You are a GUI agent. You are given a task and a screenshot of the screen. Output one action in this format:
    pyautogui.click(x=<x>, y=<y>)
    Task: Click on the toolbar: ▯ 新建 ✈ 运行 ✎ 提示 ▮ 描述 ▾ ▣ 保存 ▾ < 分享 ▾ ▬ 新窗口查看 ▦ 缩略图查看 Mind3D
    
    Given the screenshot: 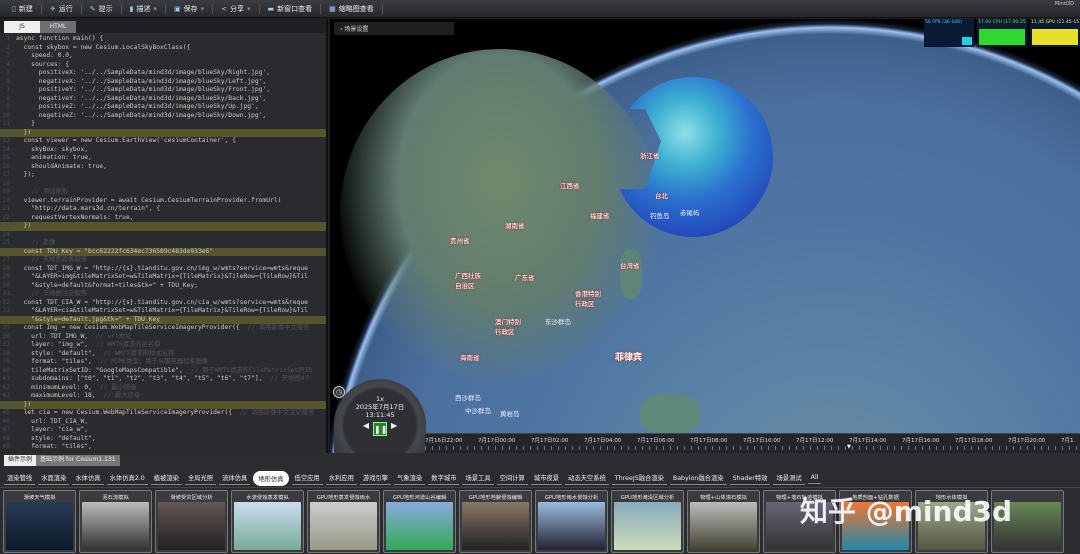 What is the action you would take?
    pyautogui.click(x=540, y=9)
    